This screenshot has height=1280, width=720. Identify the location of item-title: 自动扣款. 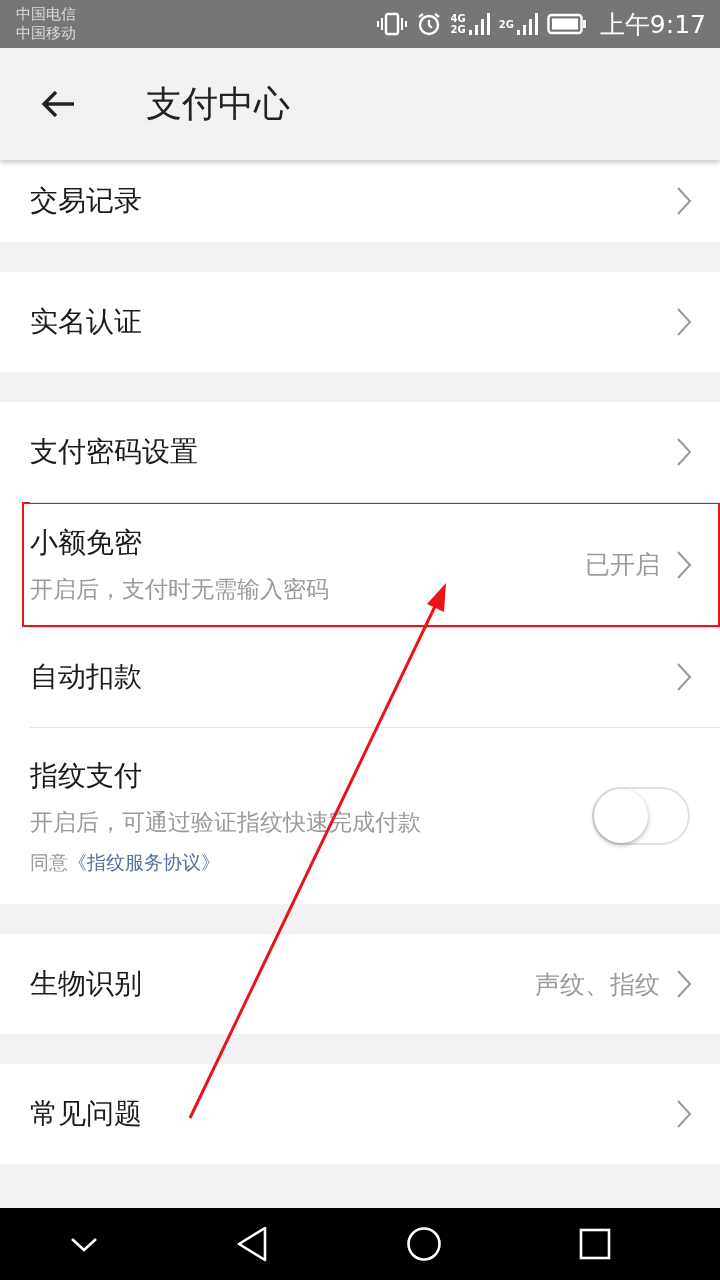
(86, 677).